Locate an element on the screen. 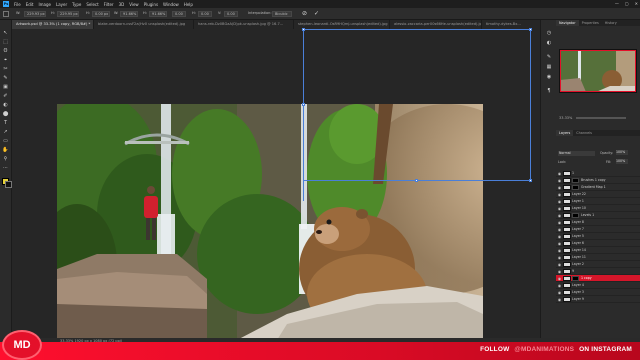 The height and width of the screenshot is (360, 640). menu-layer: Layer is located at coordinates (61, 4).